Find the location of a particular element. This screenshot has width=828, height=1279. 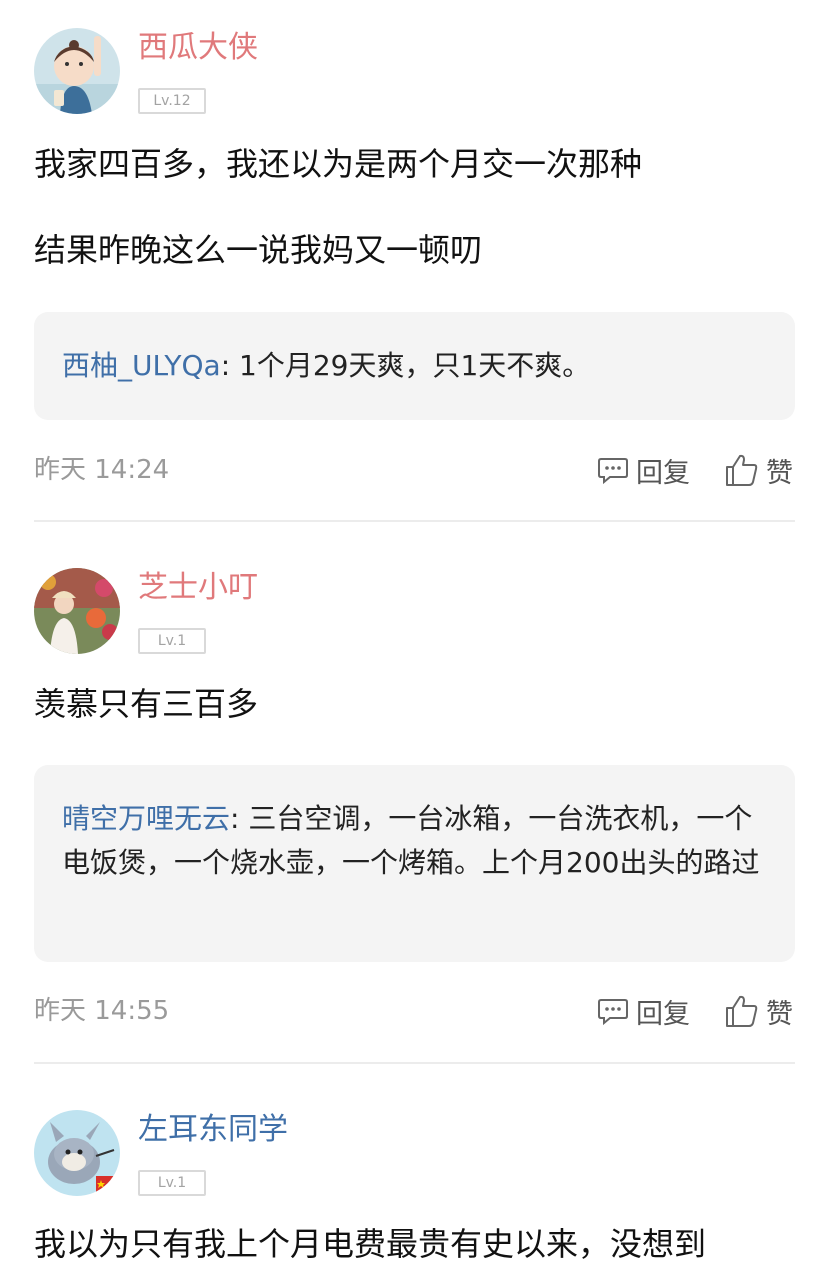

username: 左耳东同学 is located at coordinates (213, 1130).